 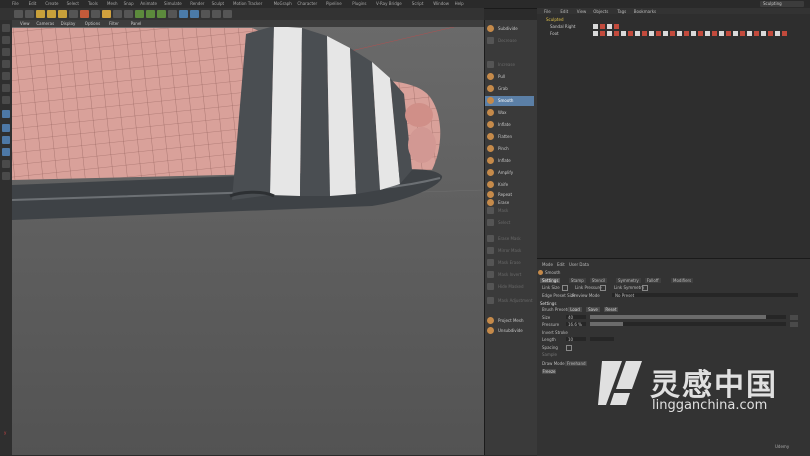 What do you see at coordinates (652, 280) in the screenshot?
I see `tab-falloff: Falloff` at bounding box center [652, 280].